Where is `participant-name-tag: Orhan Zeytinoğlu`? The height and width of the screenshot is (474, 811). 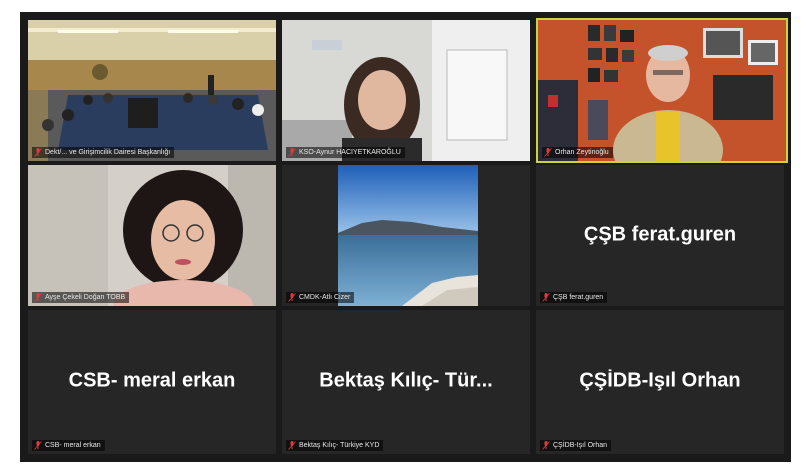
participant-name-tag: Orhan Zeytinoğlu is located at coordinates (577, 152).